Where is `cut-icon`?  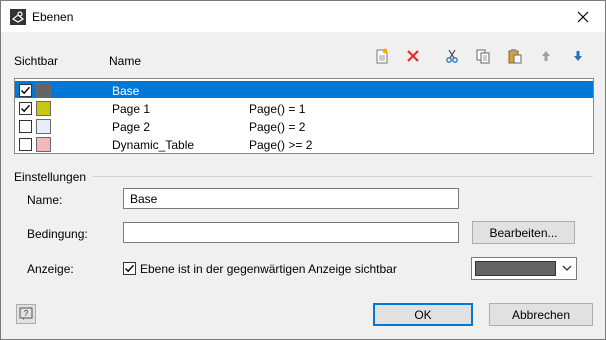
cut-icon is located at coordinates (452, 56).